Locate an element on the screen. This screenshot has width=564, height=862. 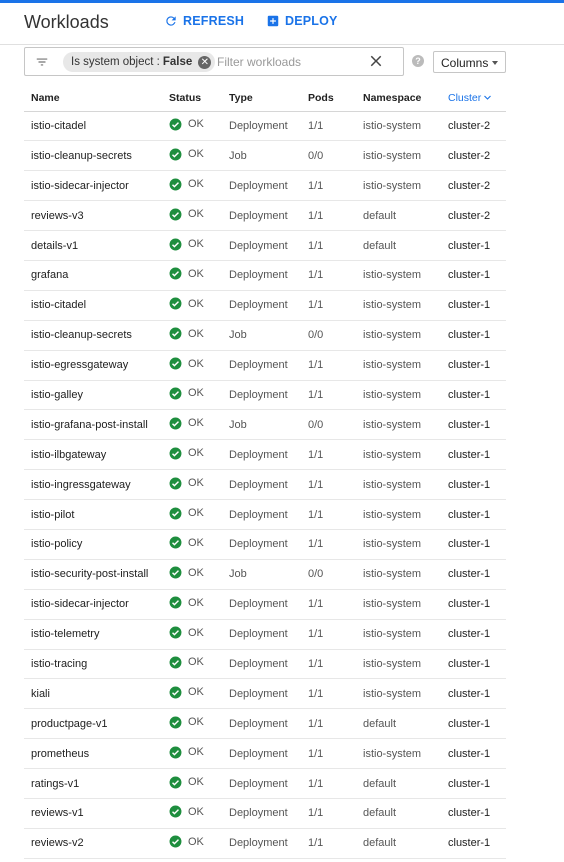
filter-bar: Is system object : False ✕ is located at coordinates (214, 61).